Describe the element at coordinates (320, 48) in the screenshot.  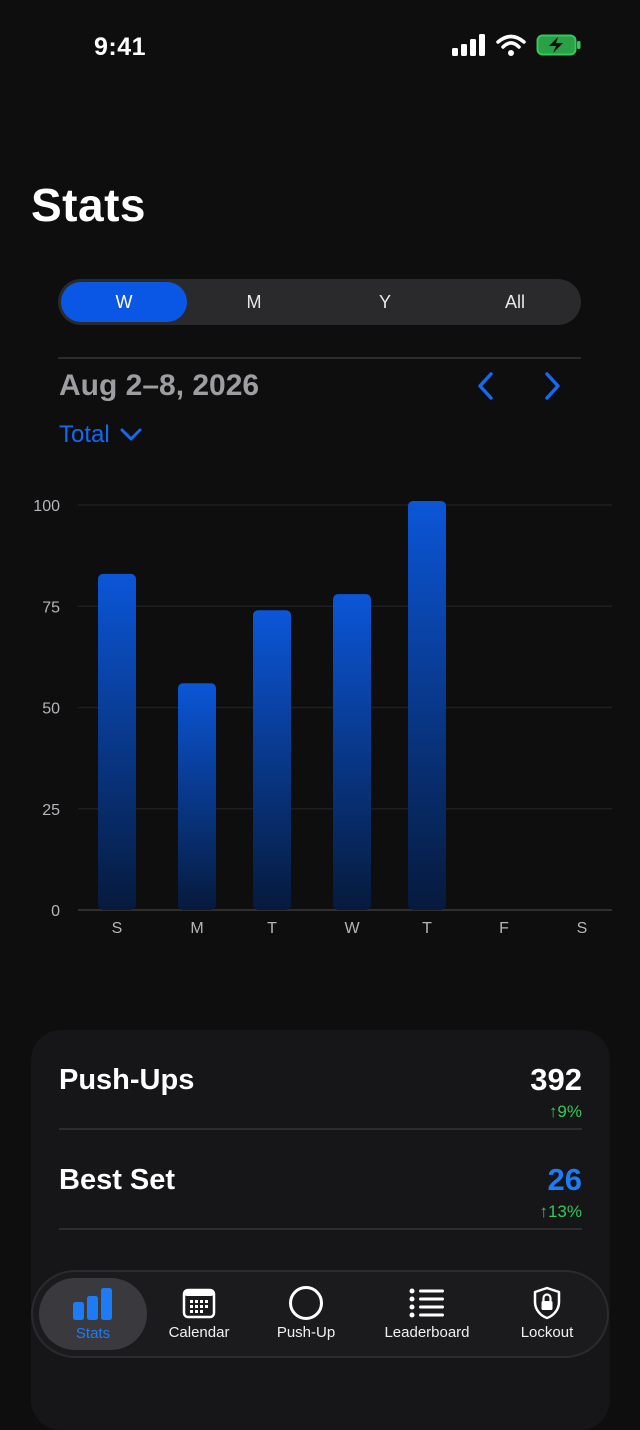
I see `status-bar: 9:41` at that location.